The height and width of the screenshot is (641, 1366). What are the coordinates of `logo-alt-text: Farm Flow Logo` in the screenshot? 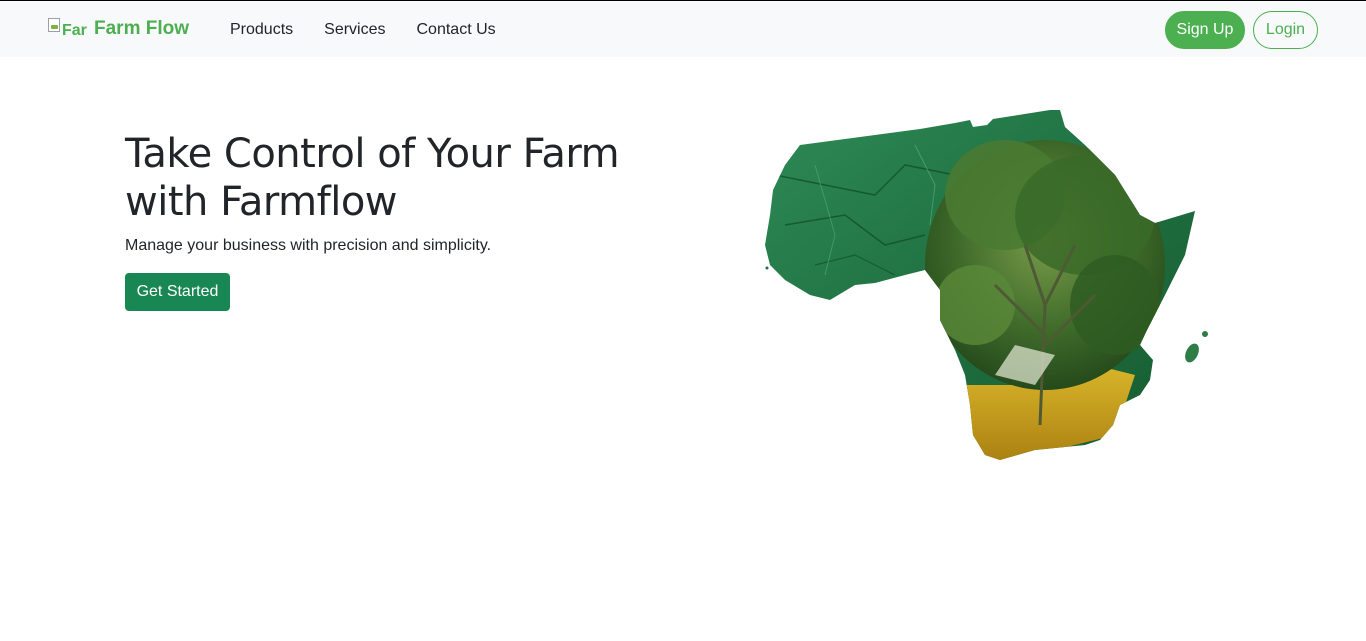 It's located at (75, 30).